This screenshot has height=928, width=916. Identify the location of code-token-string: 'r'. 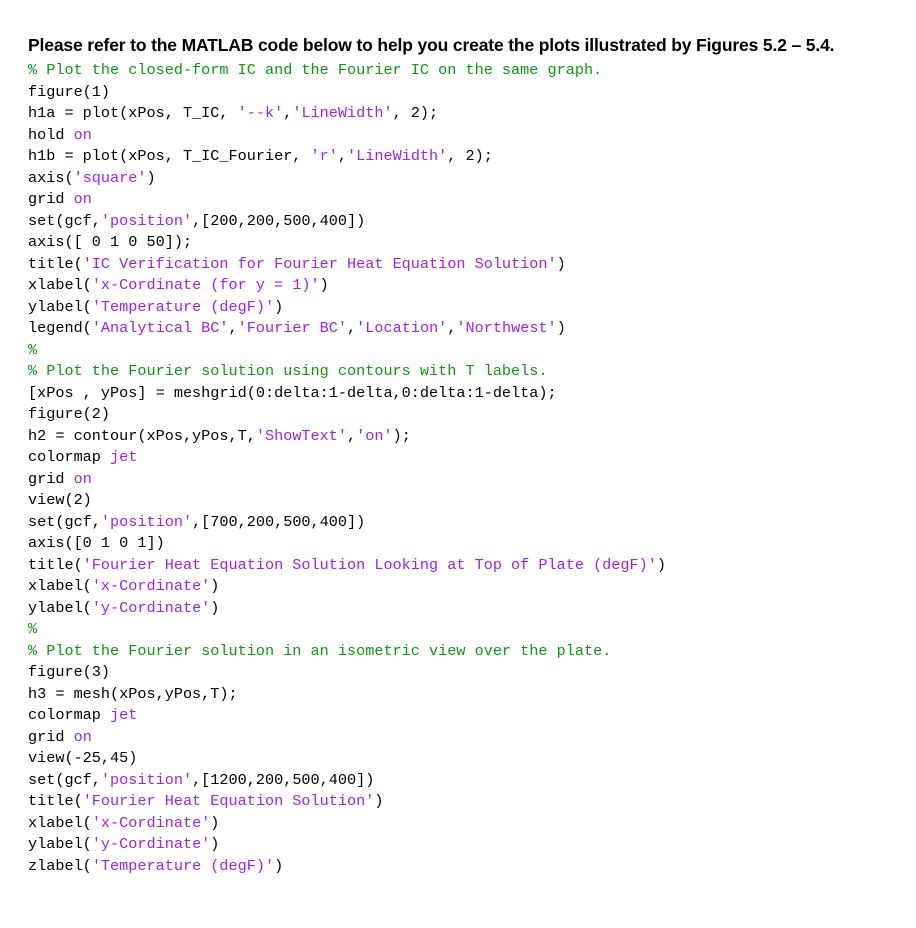
(324, 156).